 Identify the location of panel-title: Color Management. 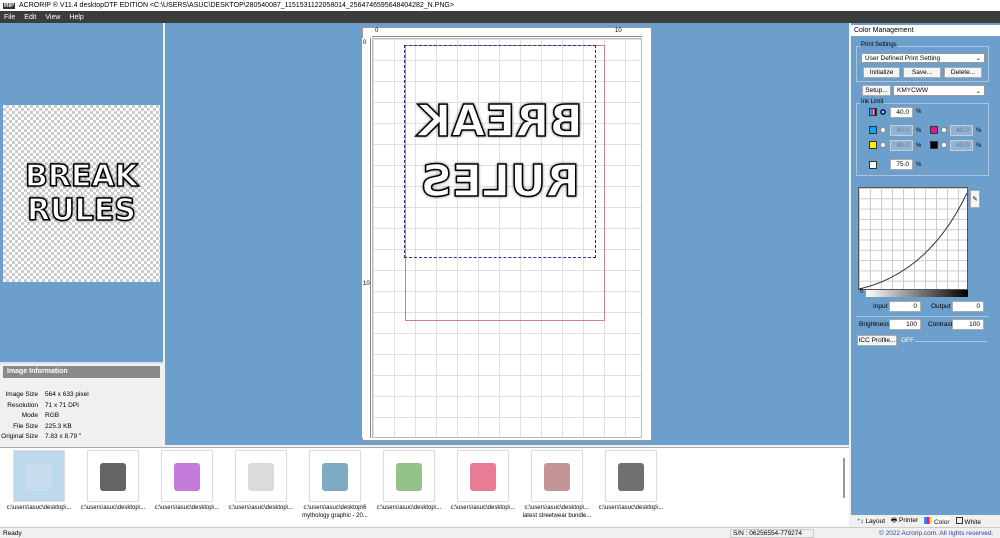
(925, 30).